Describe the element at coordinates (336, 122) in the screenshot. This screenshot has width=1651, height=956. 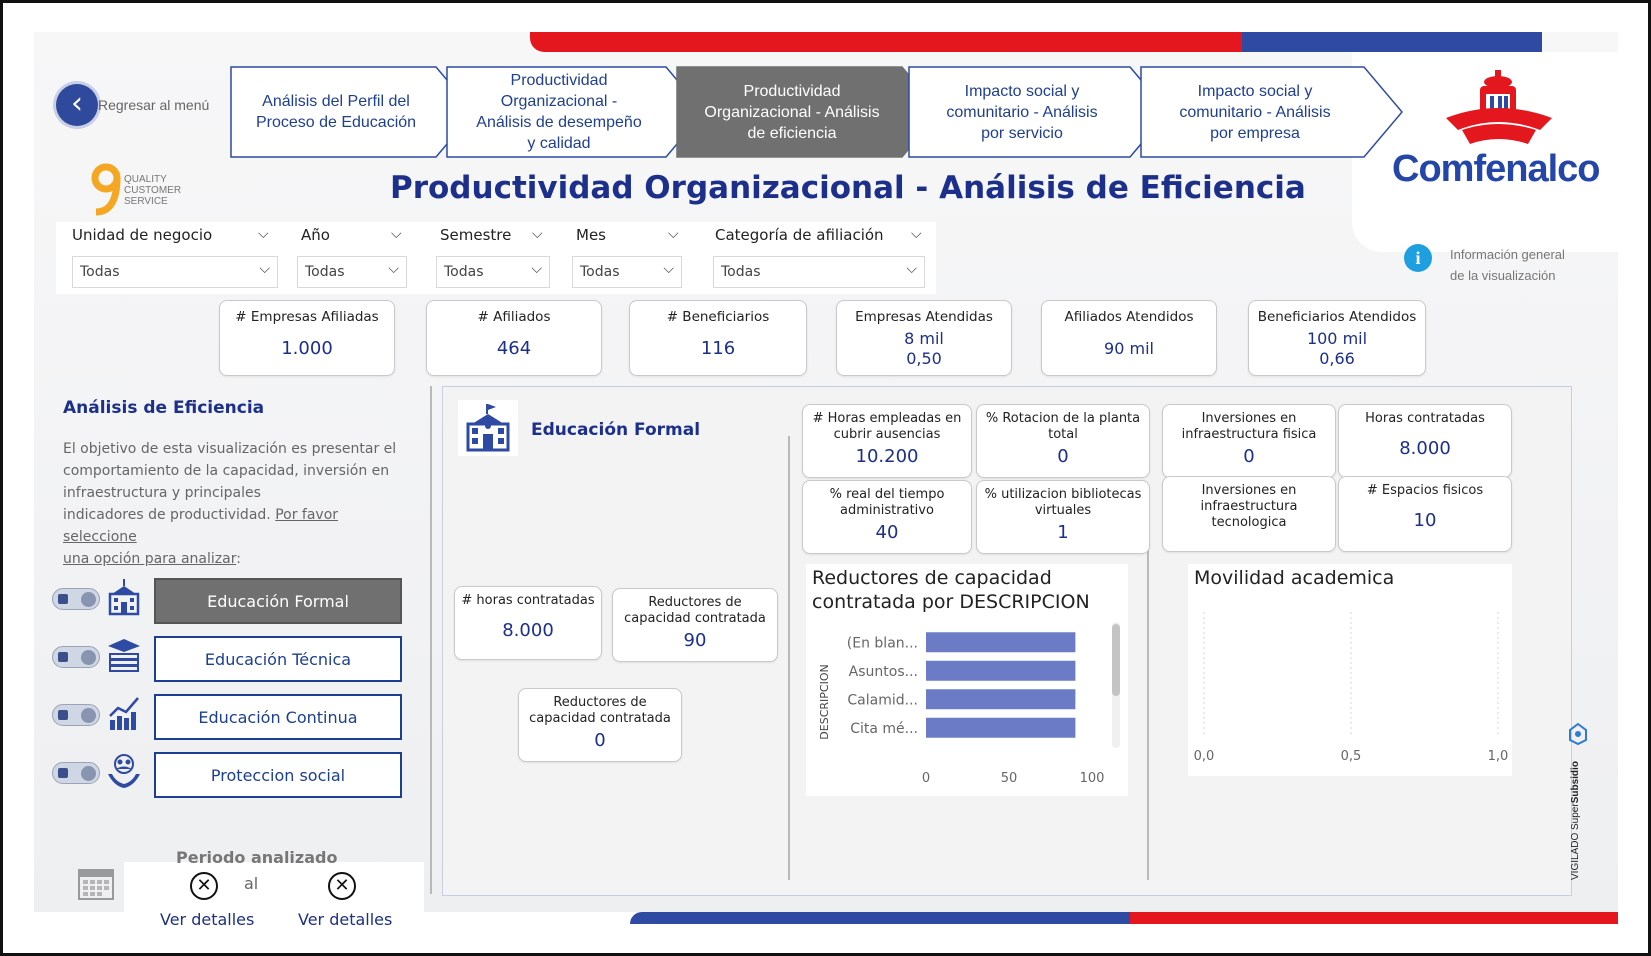
I see `nav-label-line: Proceso de Educación` at that location.